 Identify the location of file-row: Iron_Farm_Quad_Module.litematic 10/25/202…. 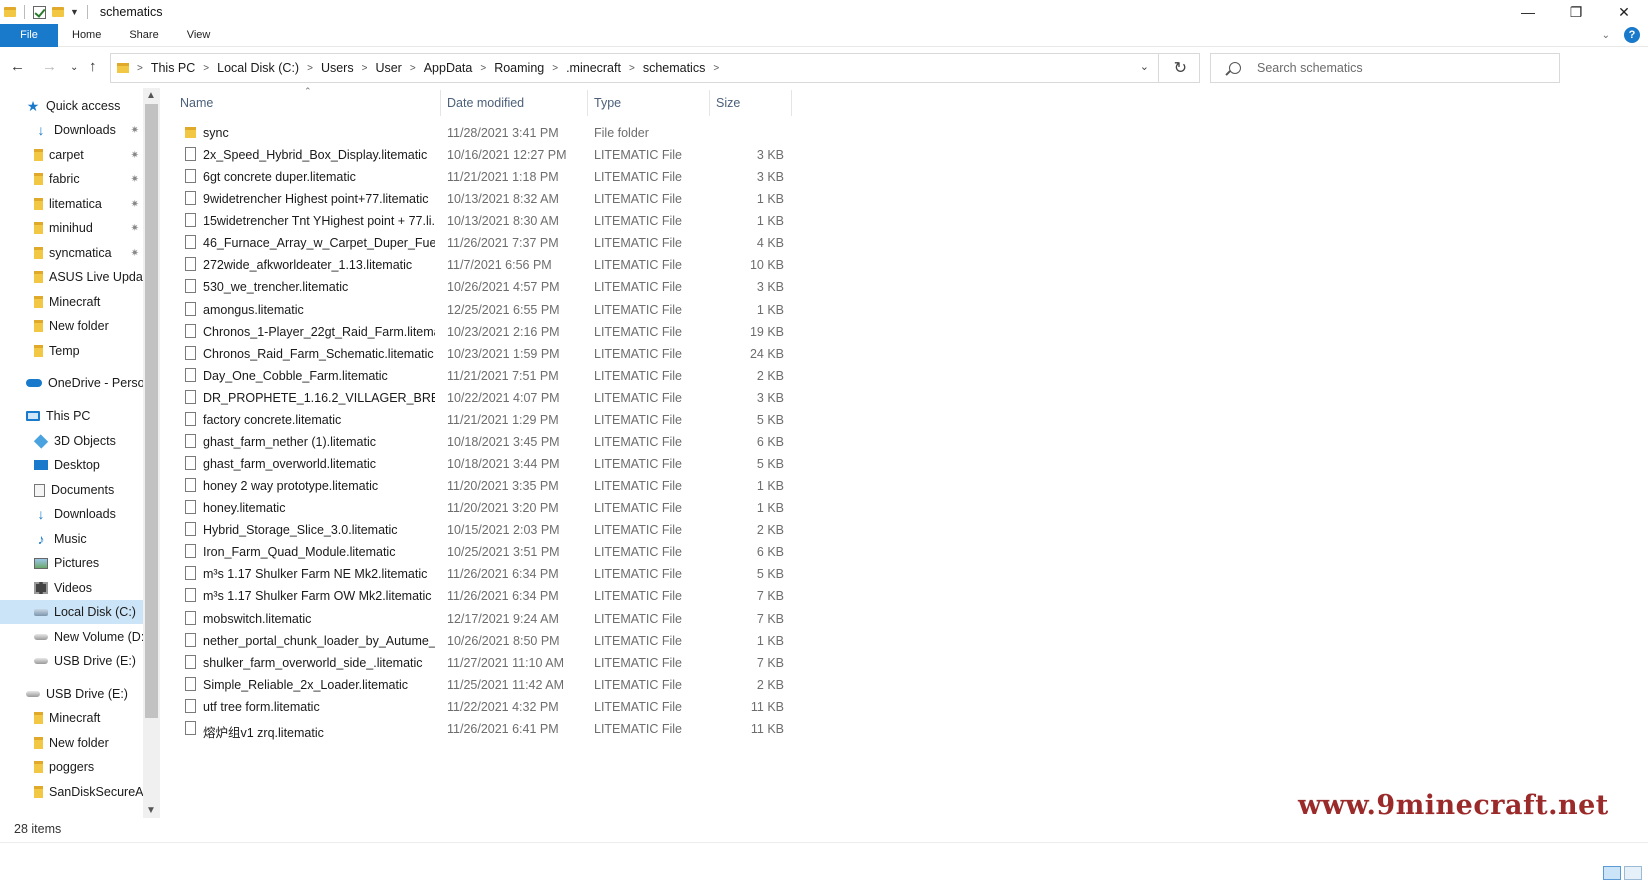
(486, 552).